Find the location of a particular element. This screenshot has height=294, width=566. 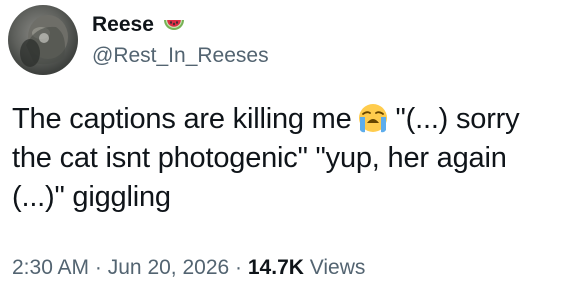

tweet-text-segment: The captions are killing me is located at coordinates (182, 119).